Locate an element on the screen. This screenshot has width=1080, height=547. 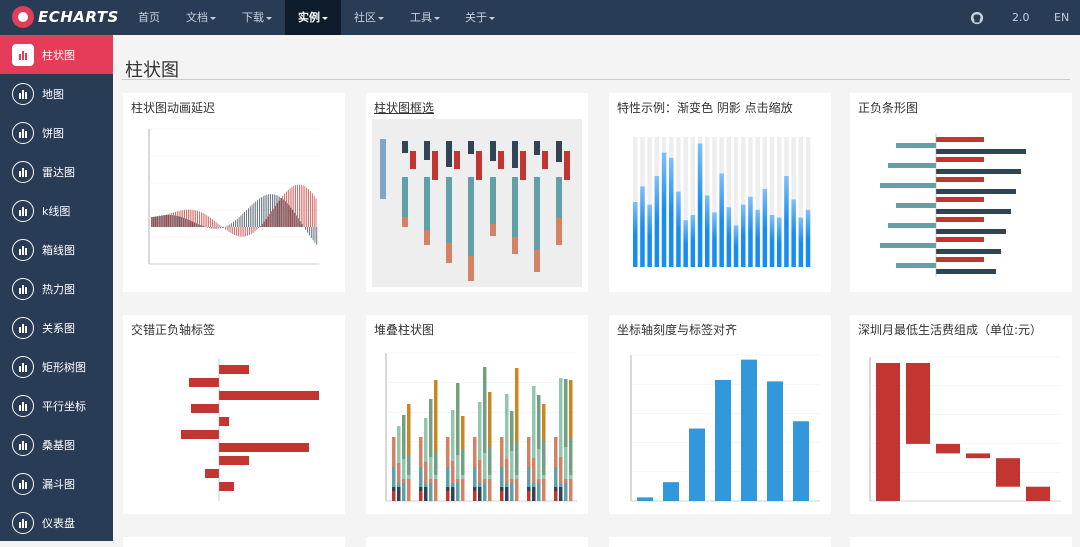
example-card-gradient-bar: 特性示例：渐变色 阴影 点击缩放 is located at coordinates (720, 192).